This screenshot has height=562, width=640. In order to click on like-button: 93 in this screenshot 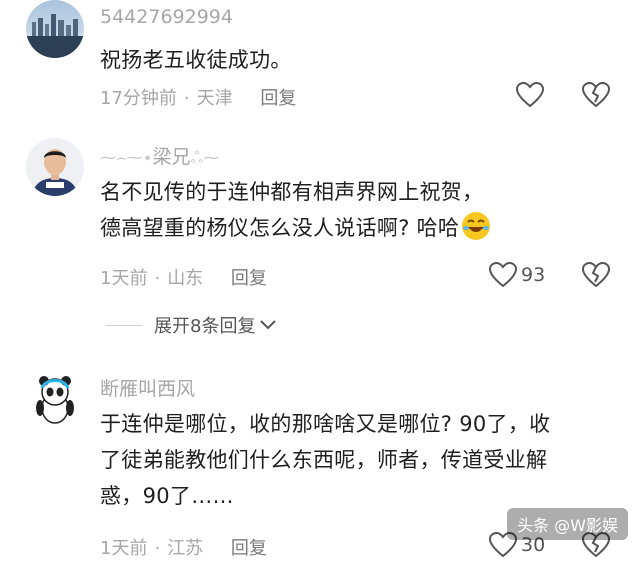, I will do `click(517, 275)`.